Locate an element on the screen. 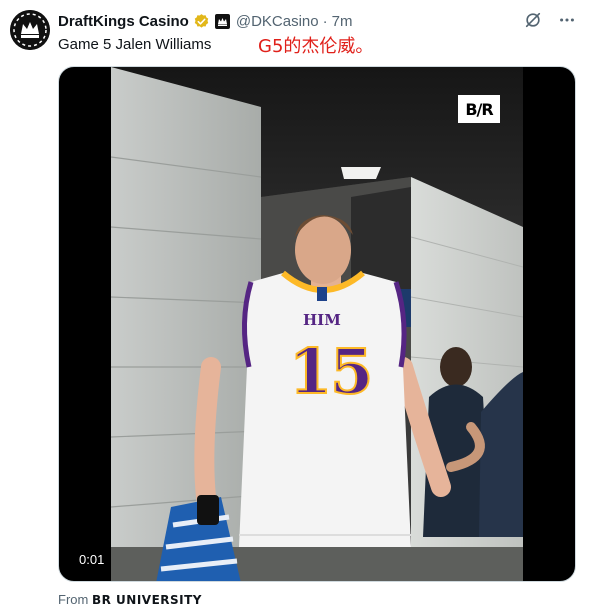 The image size is (589, 612). video-timestamp: 0:01 is located at coordinates (92, 559).